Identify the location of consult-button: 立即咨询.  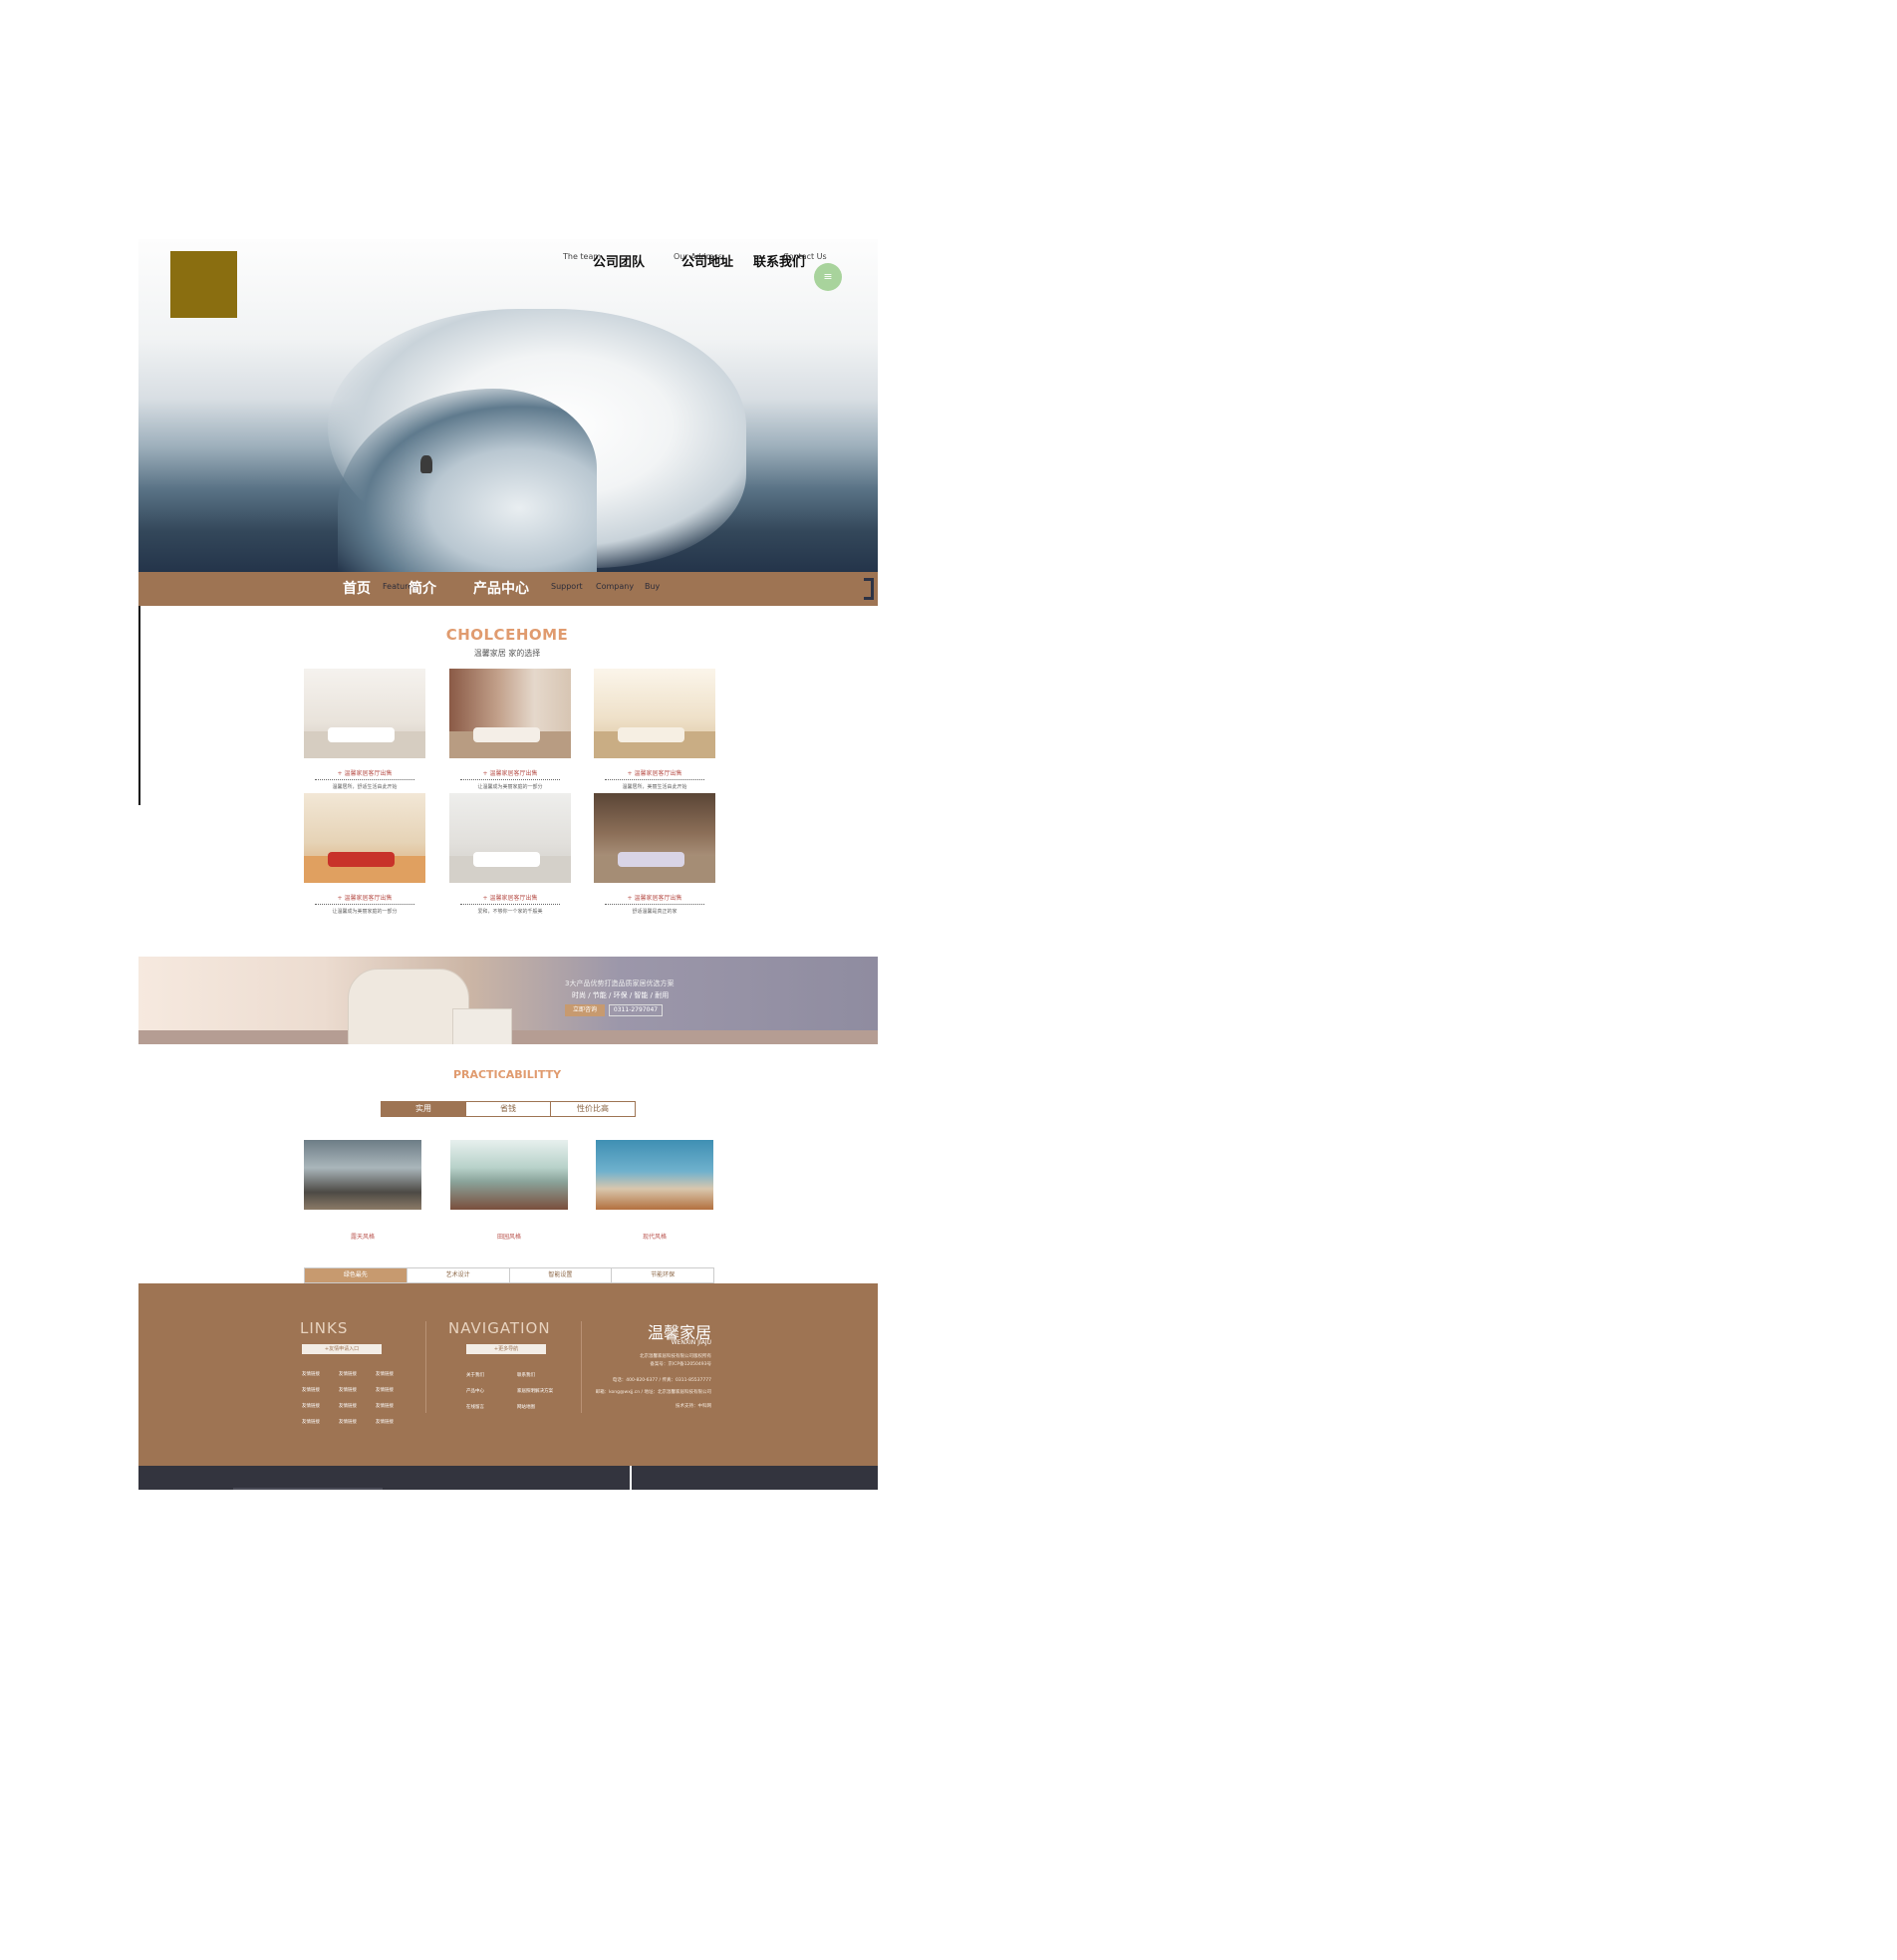
(585, 1010).